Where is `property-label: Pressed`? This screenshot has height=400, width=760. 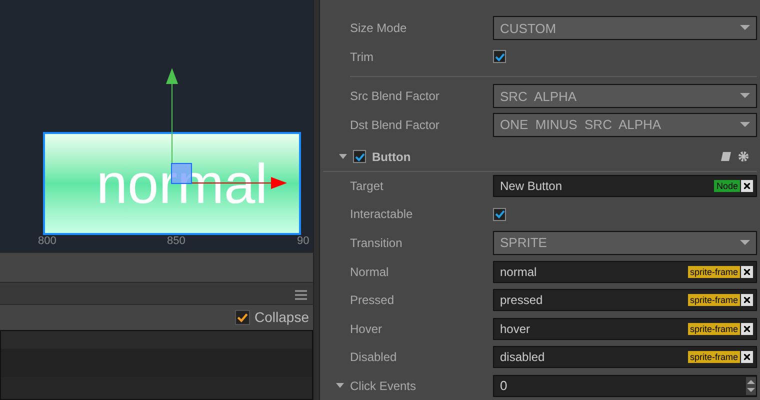
property-label: Pressed is located at coordinates (372, 301).